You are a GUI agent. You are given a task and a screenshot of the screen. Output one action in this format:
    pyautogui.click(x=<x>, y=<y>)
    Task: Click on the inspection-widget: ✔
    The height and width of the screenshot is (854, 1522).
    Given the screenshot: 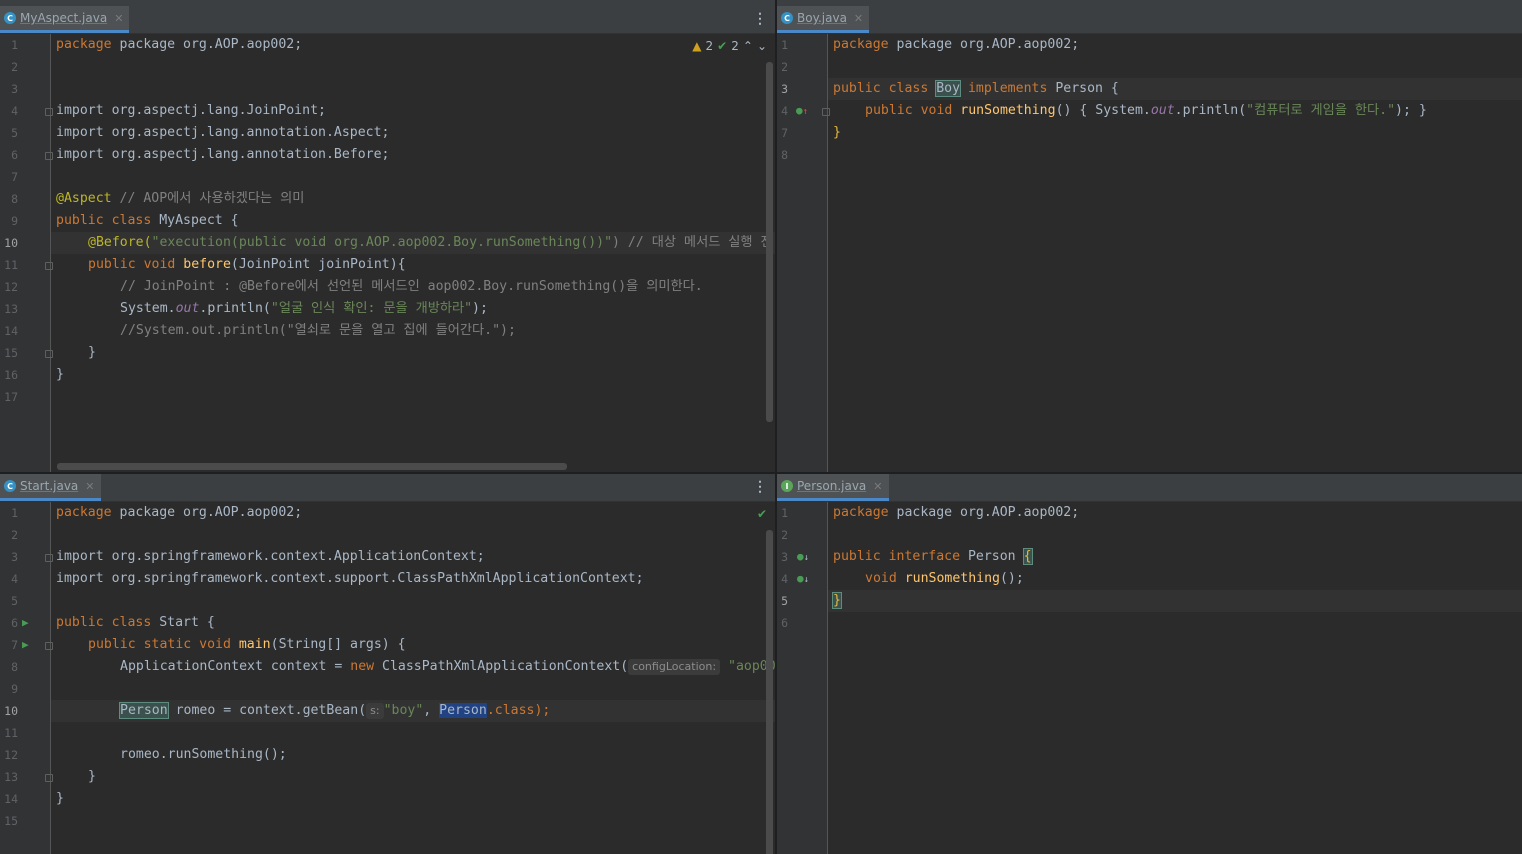 What is the action you would take?
    pyautogui.click(x=762, y=514)
    